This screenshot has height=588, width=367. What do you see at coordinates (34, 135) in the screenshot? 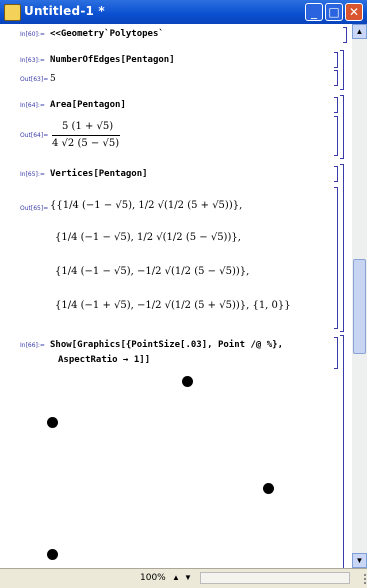
I see `out-label: Out[64]=` at bounding box center [34, 135].